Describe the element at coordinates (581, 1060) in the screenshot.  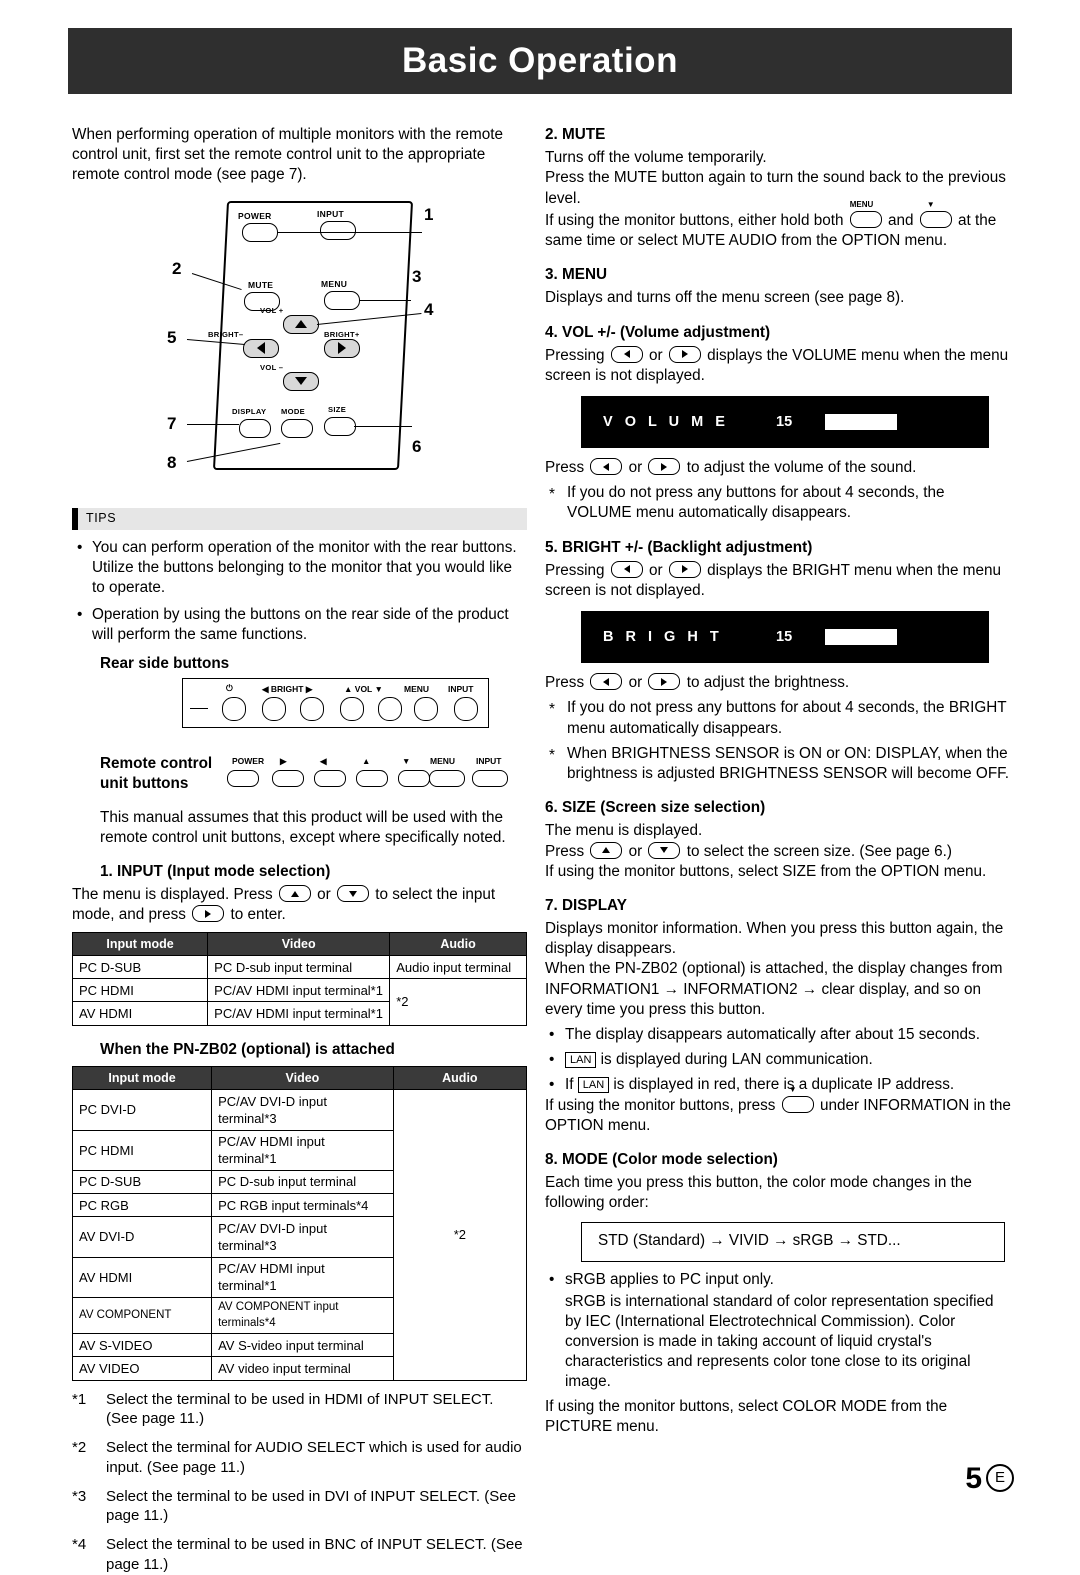
I see `lan-icon: LAN` at that location.